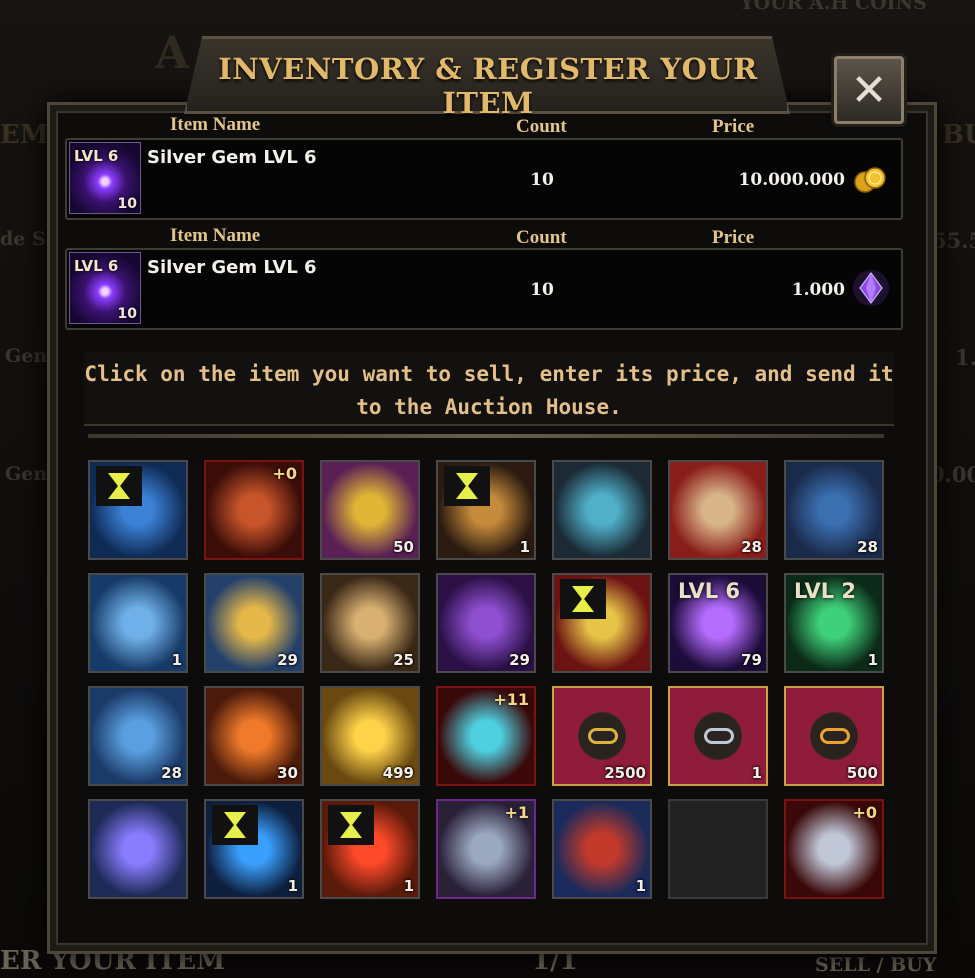 Image resolution: width=975 pixels, height=978 pixels. Describe the element at coordinates (403, 547) in the screenshot. I see `slot-count: 50` at that location.